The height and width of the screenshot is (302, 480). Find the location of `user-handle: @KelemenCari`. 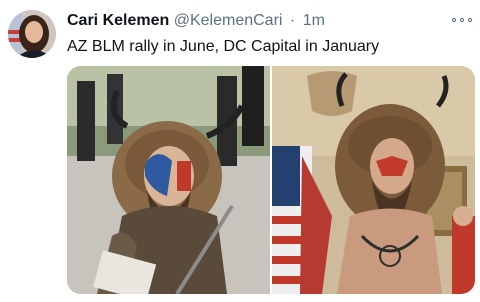

user-handle: @KelemenCari is located at coordinates (228, 20).